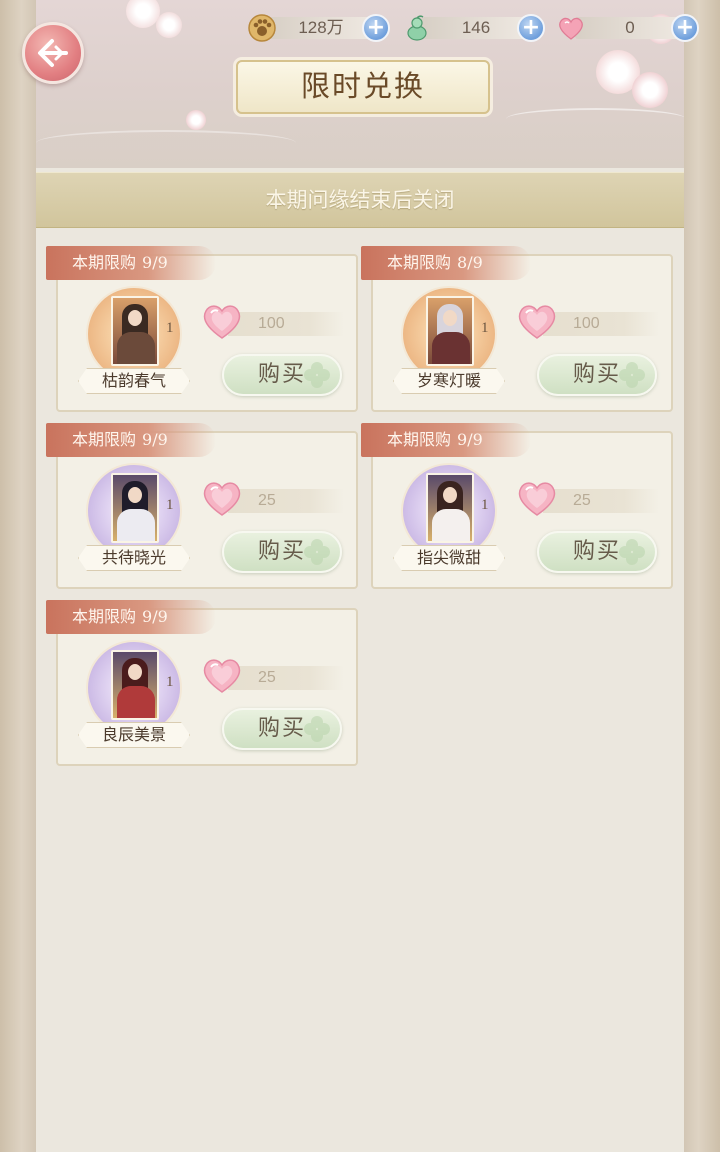 The height and width of the screenshot is (1152, 720). I want to click on add-heart-button: +, so click(685, 28).